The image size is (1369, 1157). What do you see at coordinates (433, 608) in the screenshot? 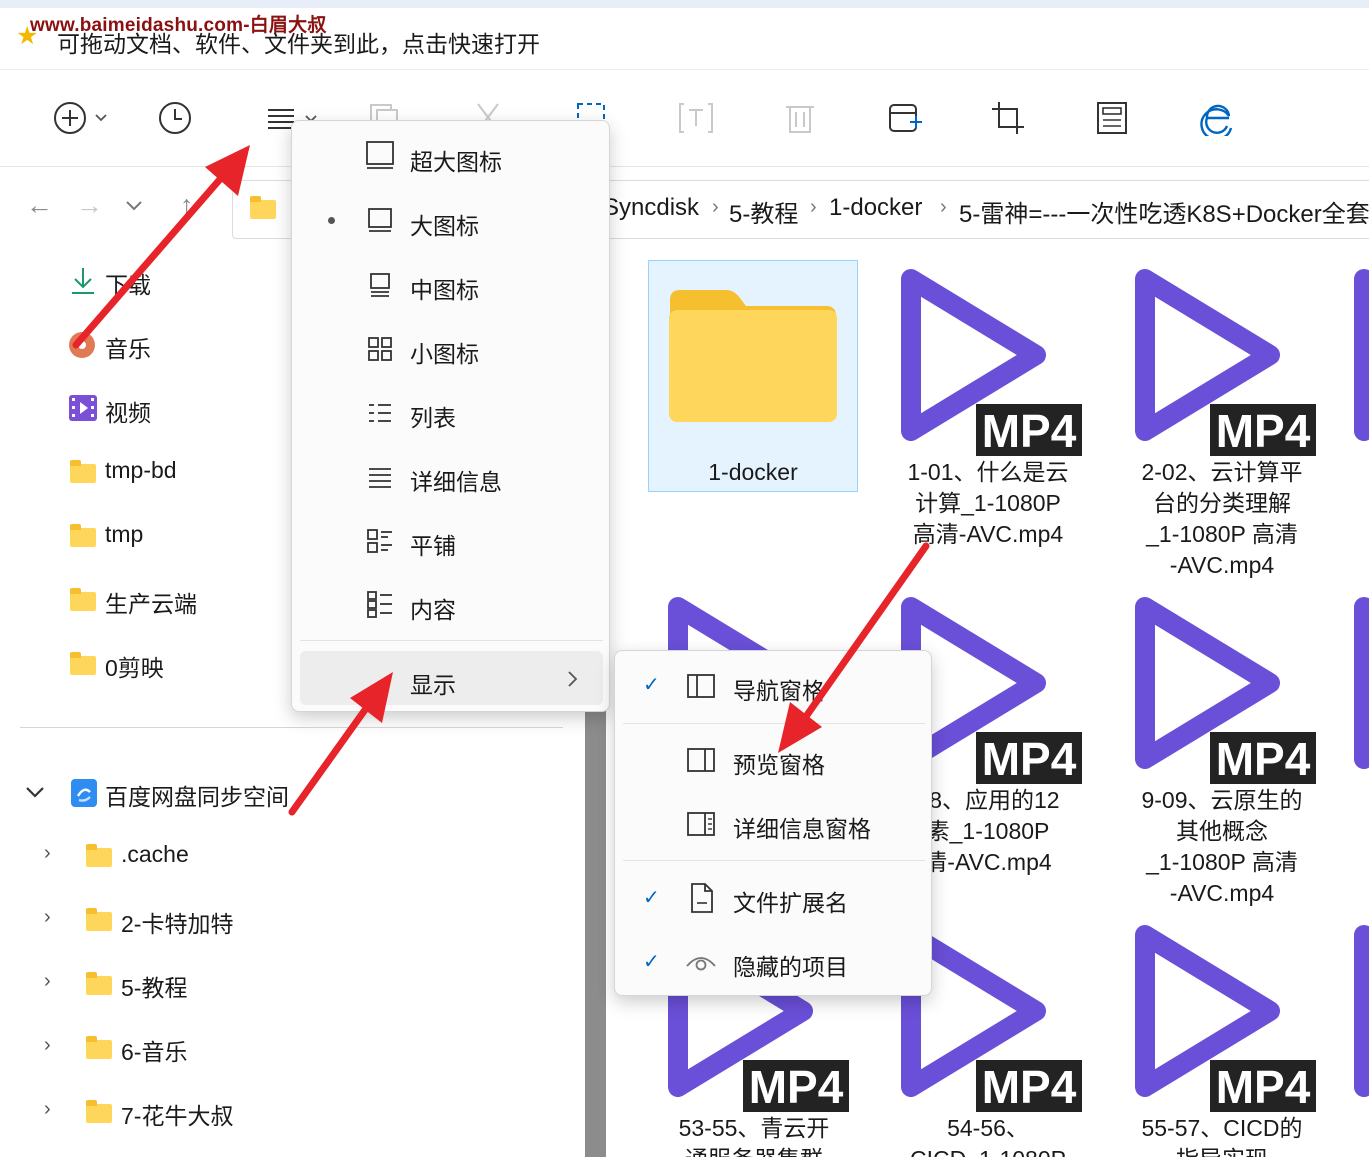
I see `menu-item-content: 内容` at bounding box center [433, 608].